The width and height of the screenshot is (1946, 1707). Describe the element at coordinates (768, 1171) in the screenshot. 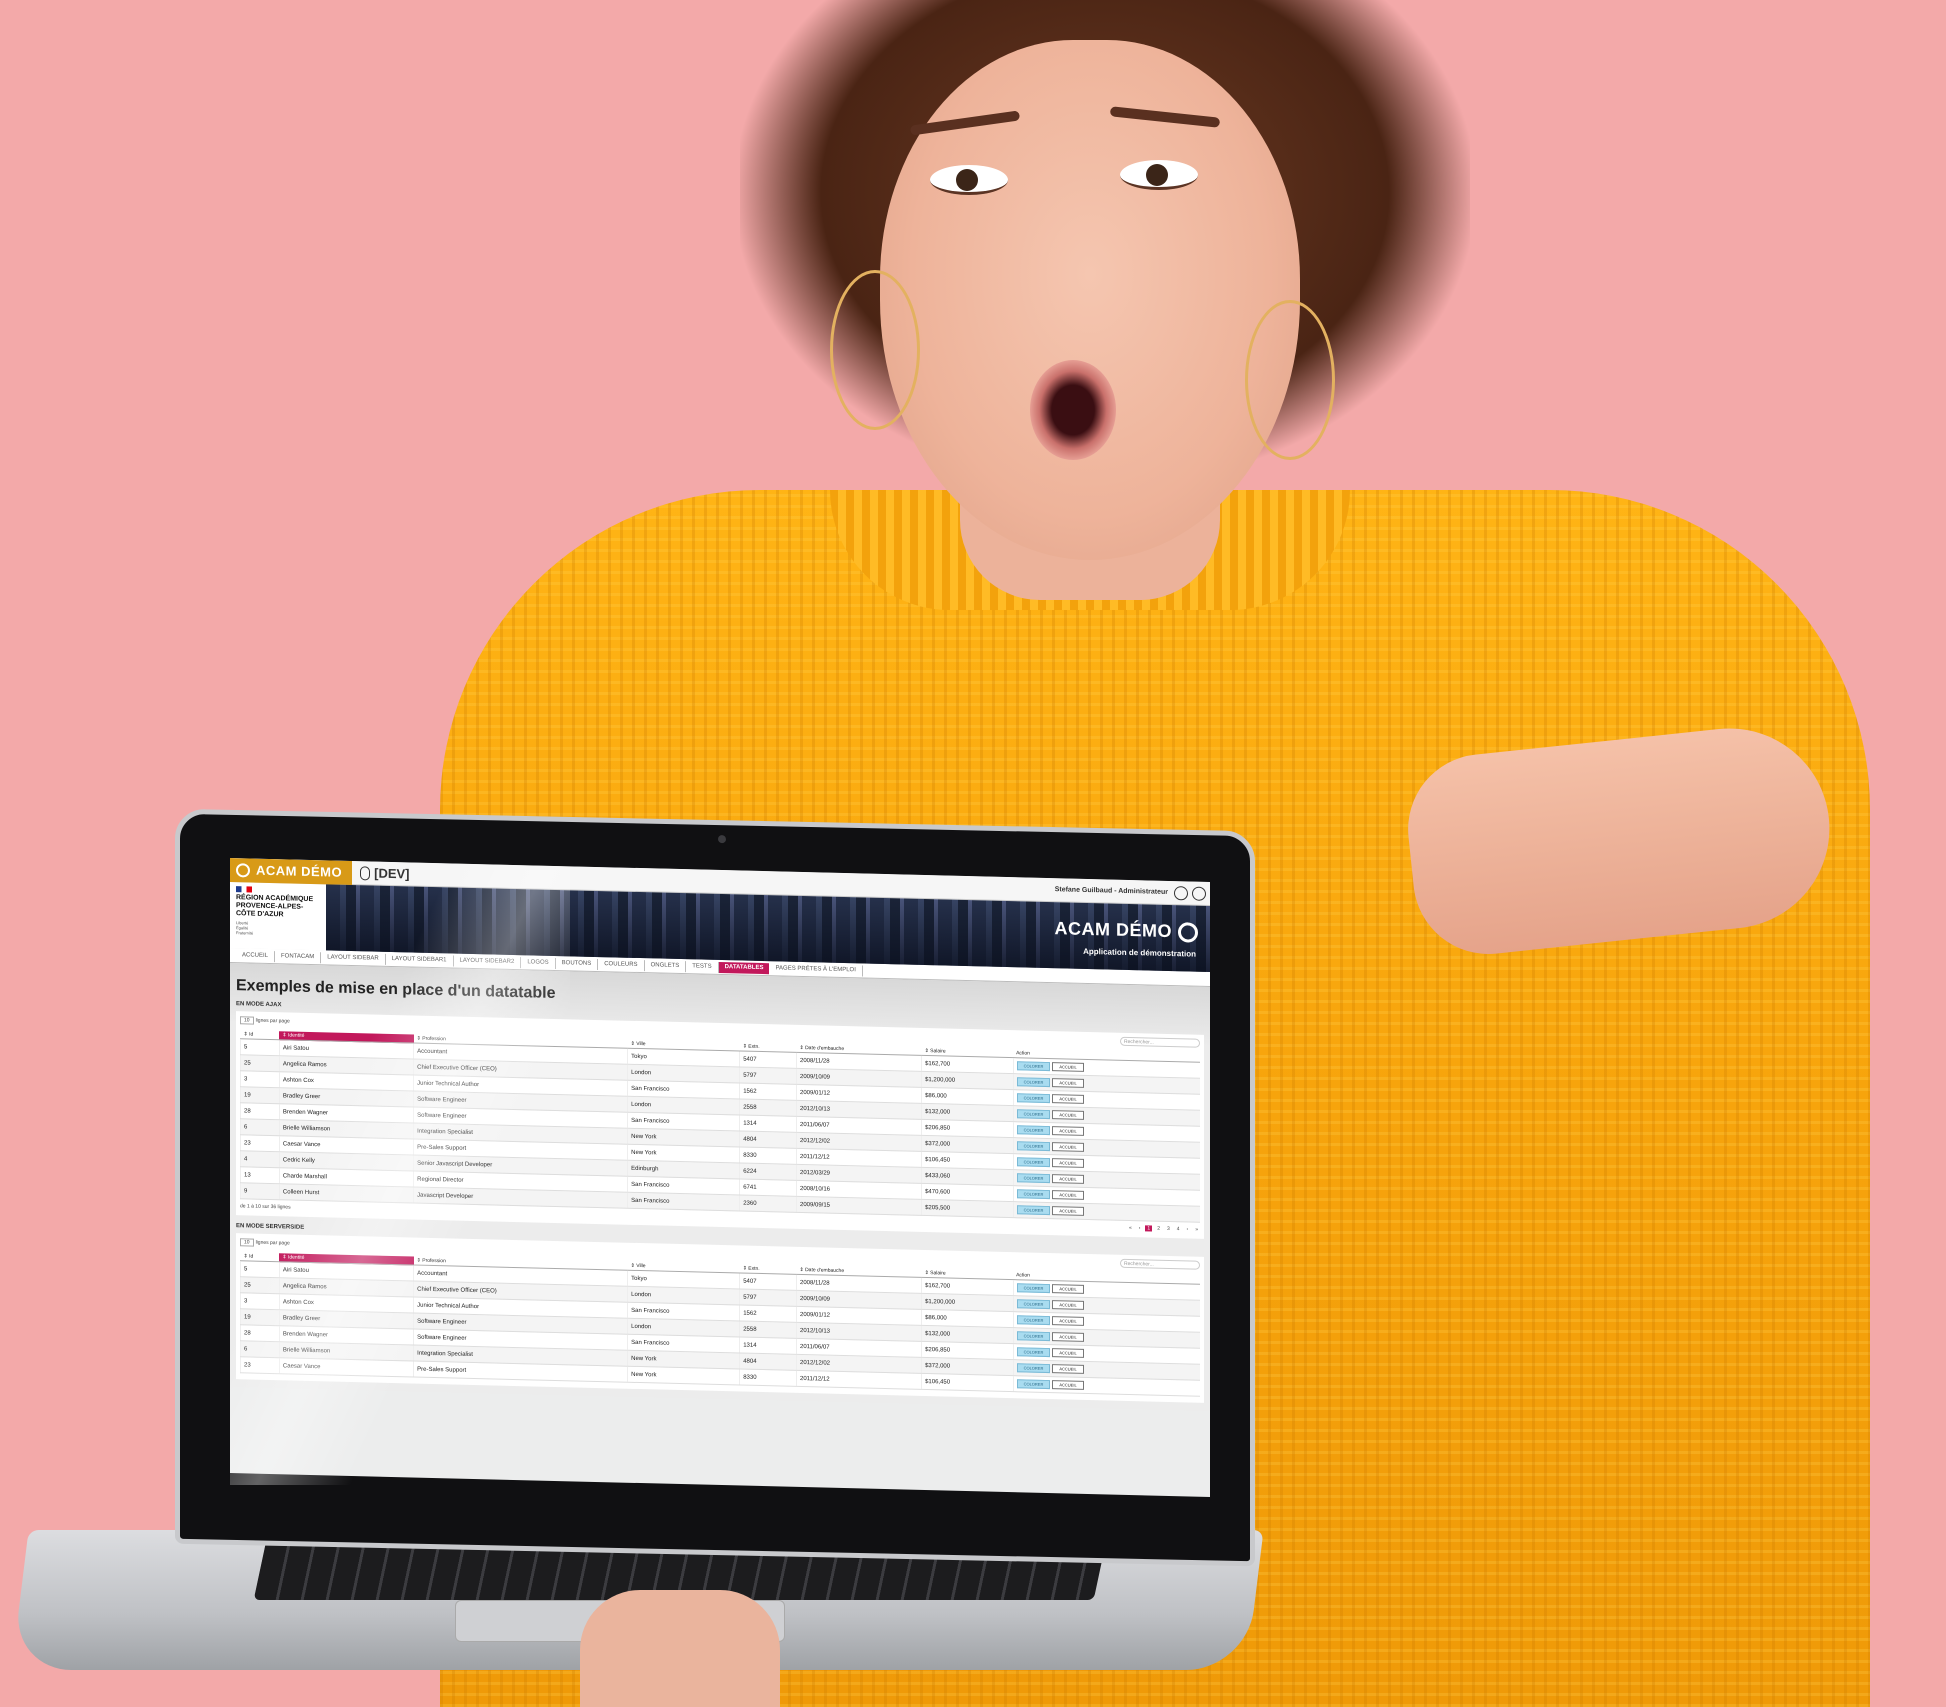

I see `table-cell: 6224` at that location.